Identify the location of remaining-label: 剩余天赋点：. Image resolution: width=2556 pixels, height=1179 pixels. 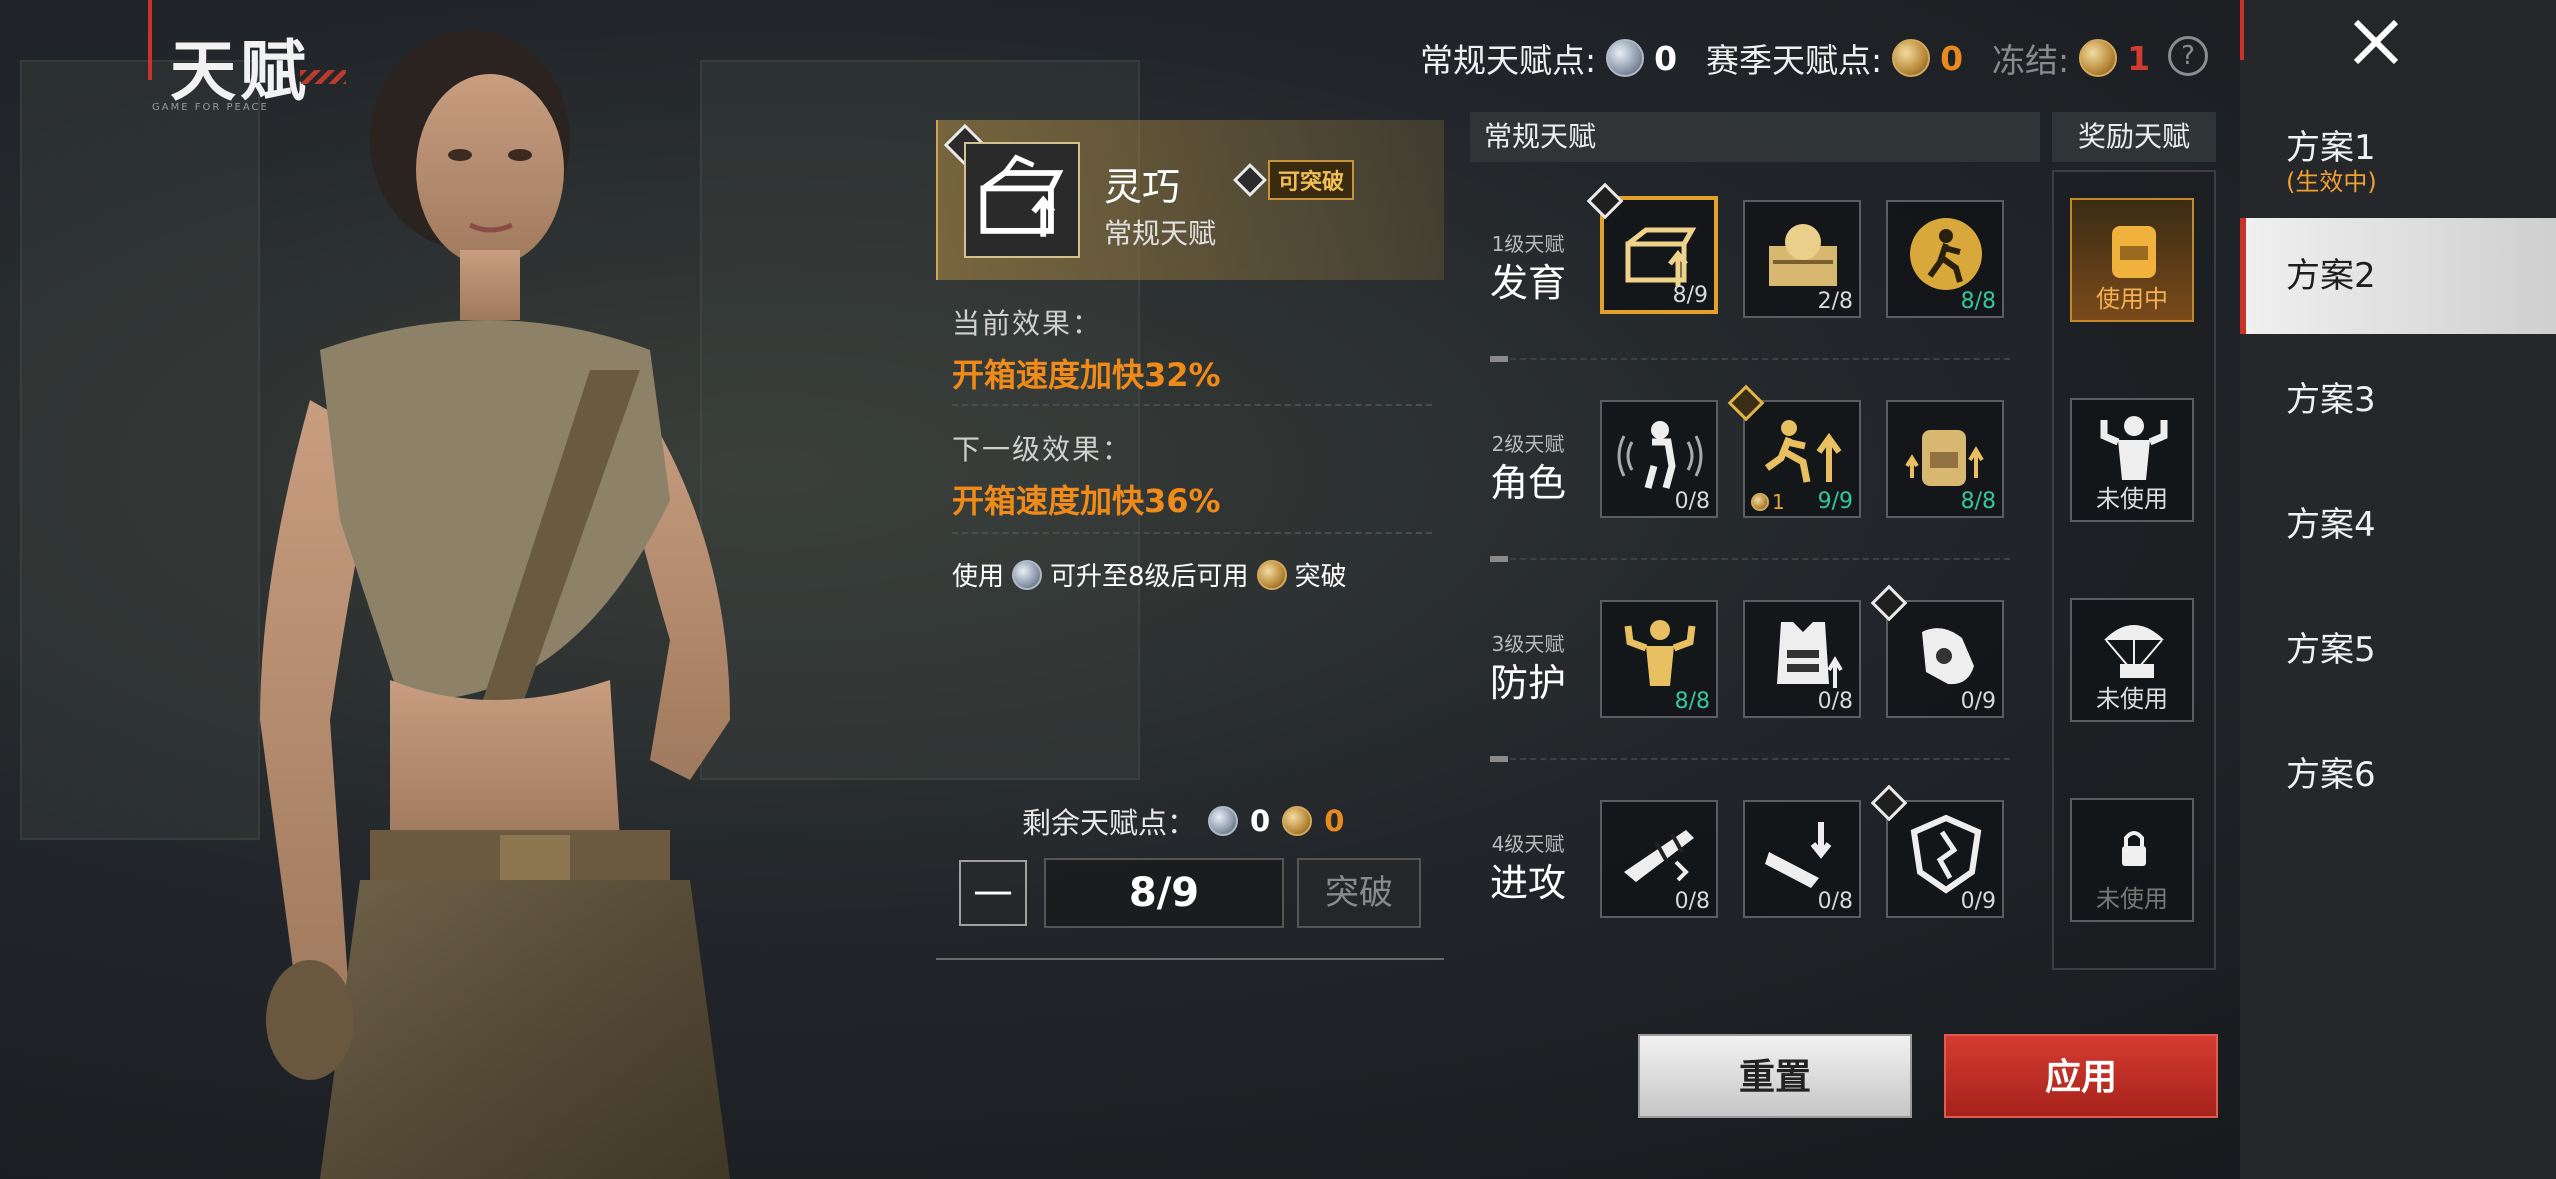
(1109, 823).